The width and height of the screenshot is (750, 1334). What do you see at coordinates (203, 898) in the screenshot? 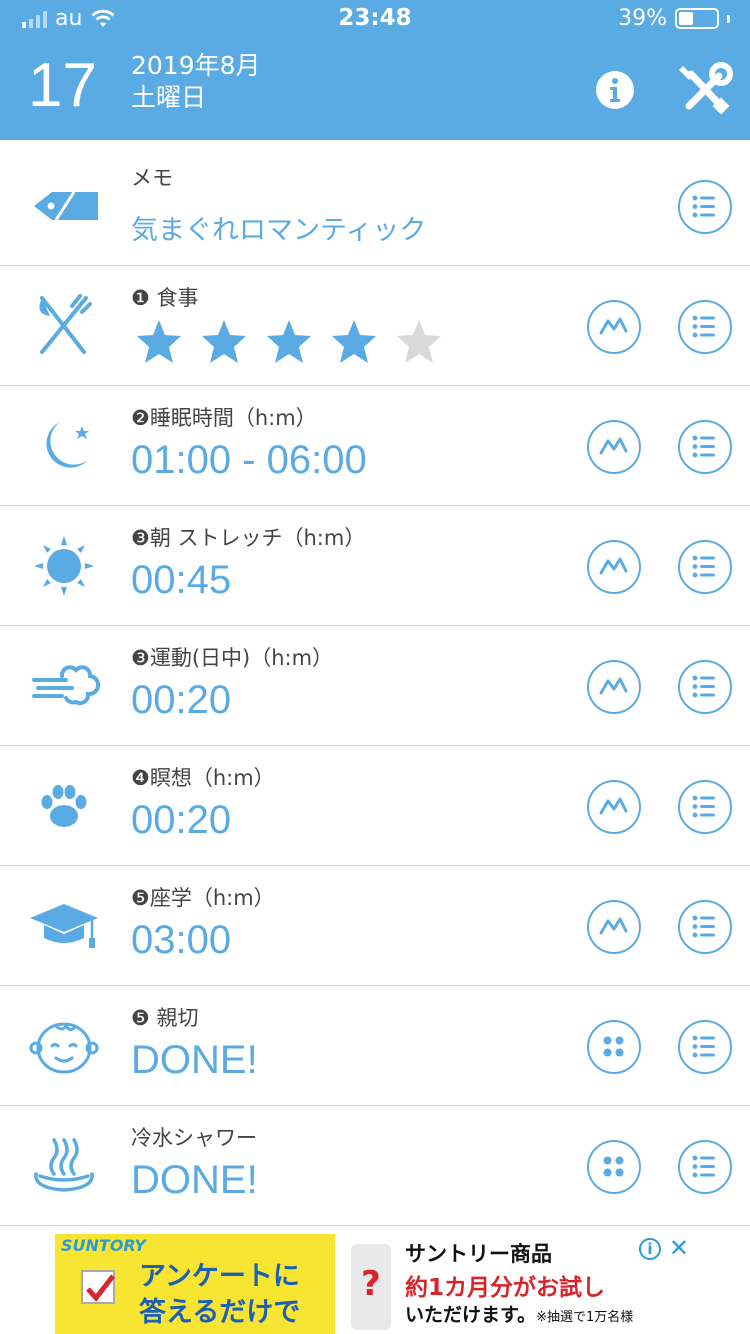
I see `row-label: ❺座学（h:m）` at bounding box center [203, 898].